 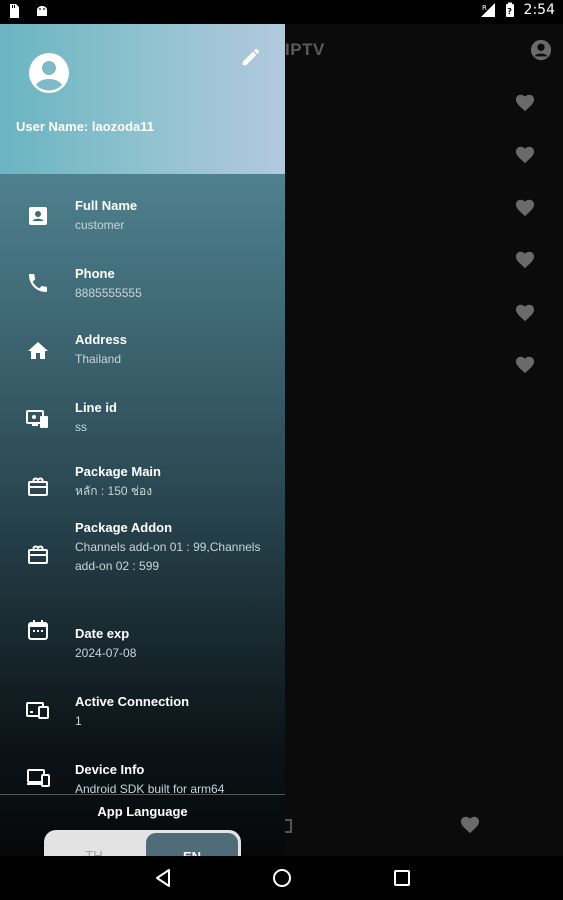 What do you see at coordinates (38, 778) in the screenshot?
I see `device-info-icon` at bounding box center [38, 778].